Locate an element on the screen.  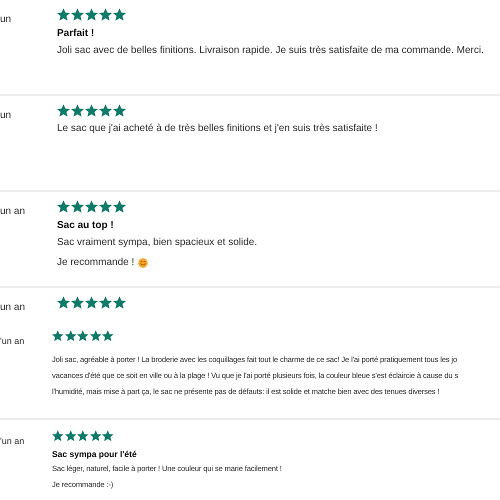
review-title: Sac au top ! is located at coordinates (86, 225).